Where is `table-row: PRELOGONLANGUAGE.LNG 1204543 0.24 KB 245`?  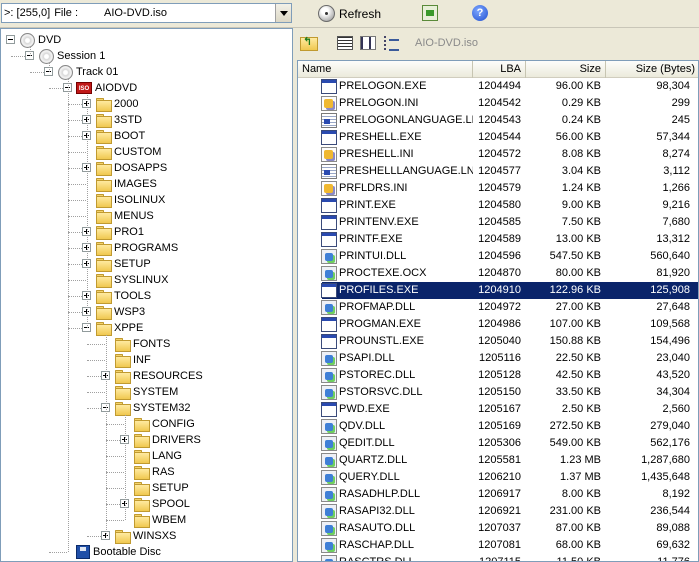
table-row: PRELOGONLANGUAGE.LNG 1204543 0.24 KB 245 is located at coordinates (498, 120).